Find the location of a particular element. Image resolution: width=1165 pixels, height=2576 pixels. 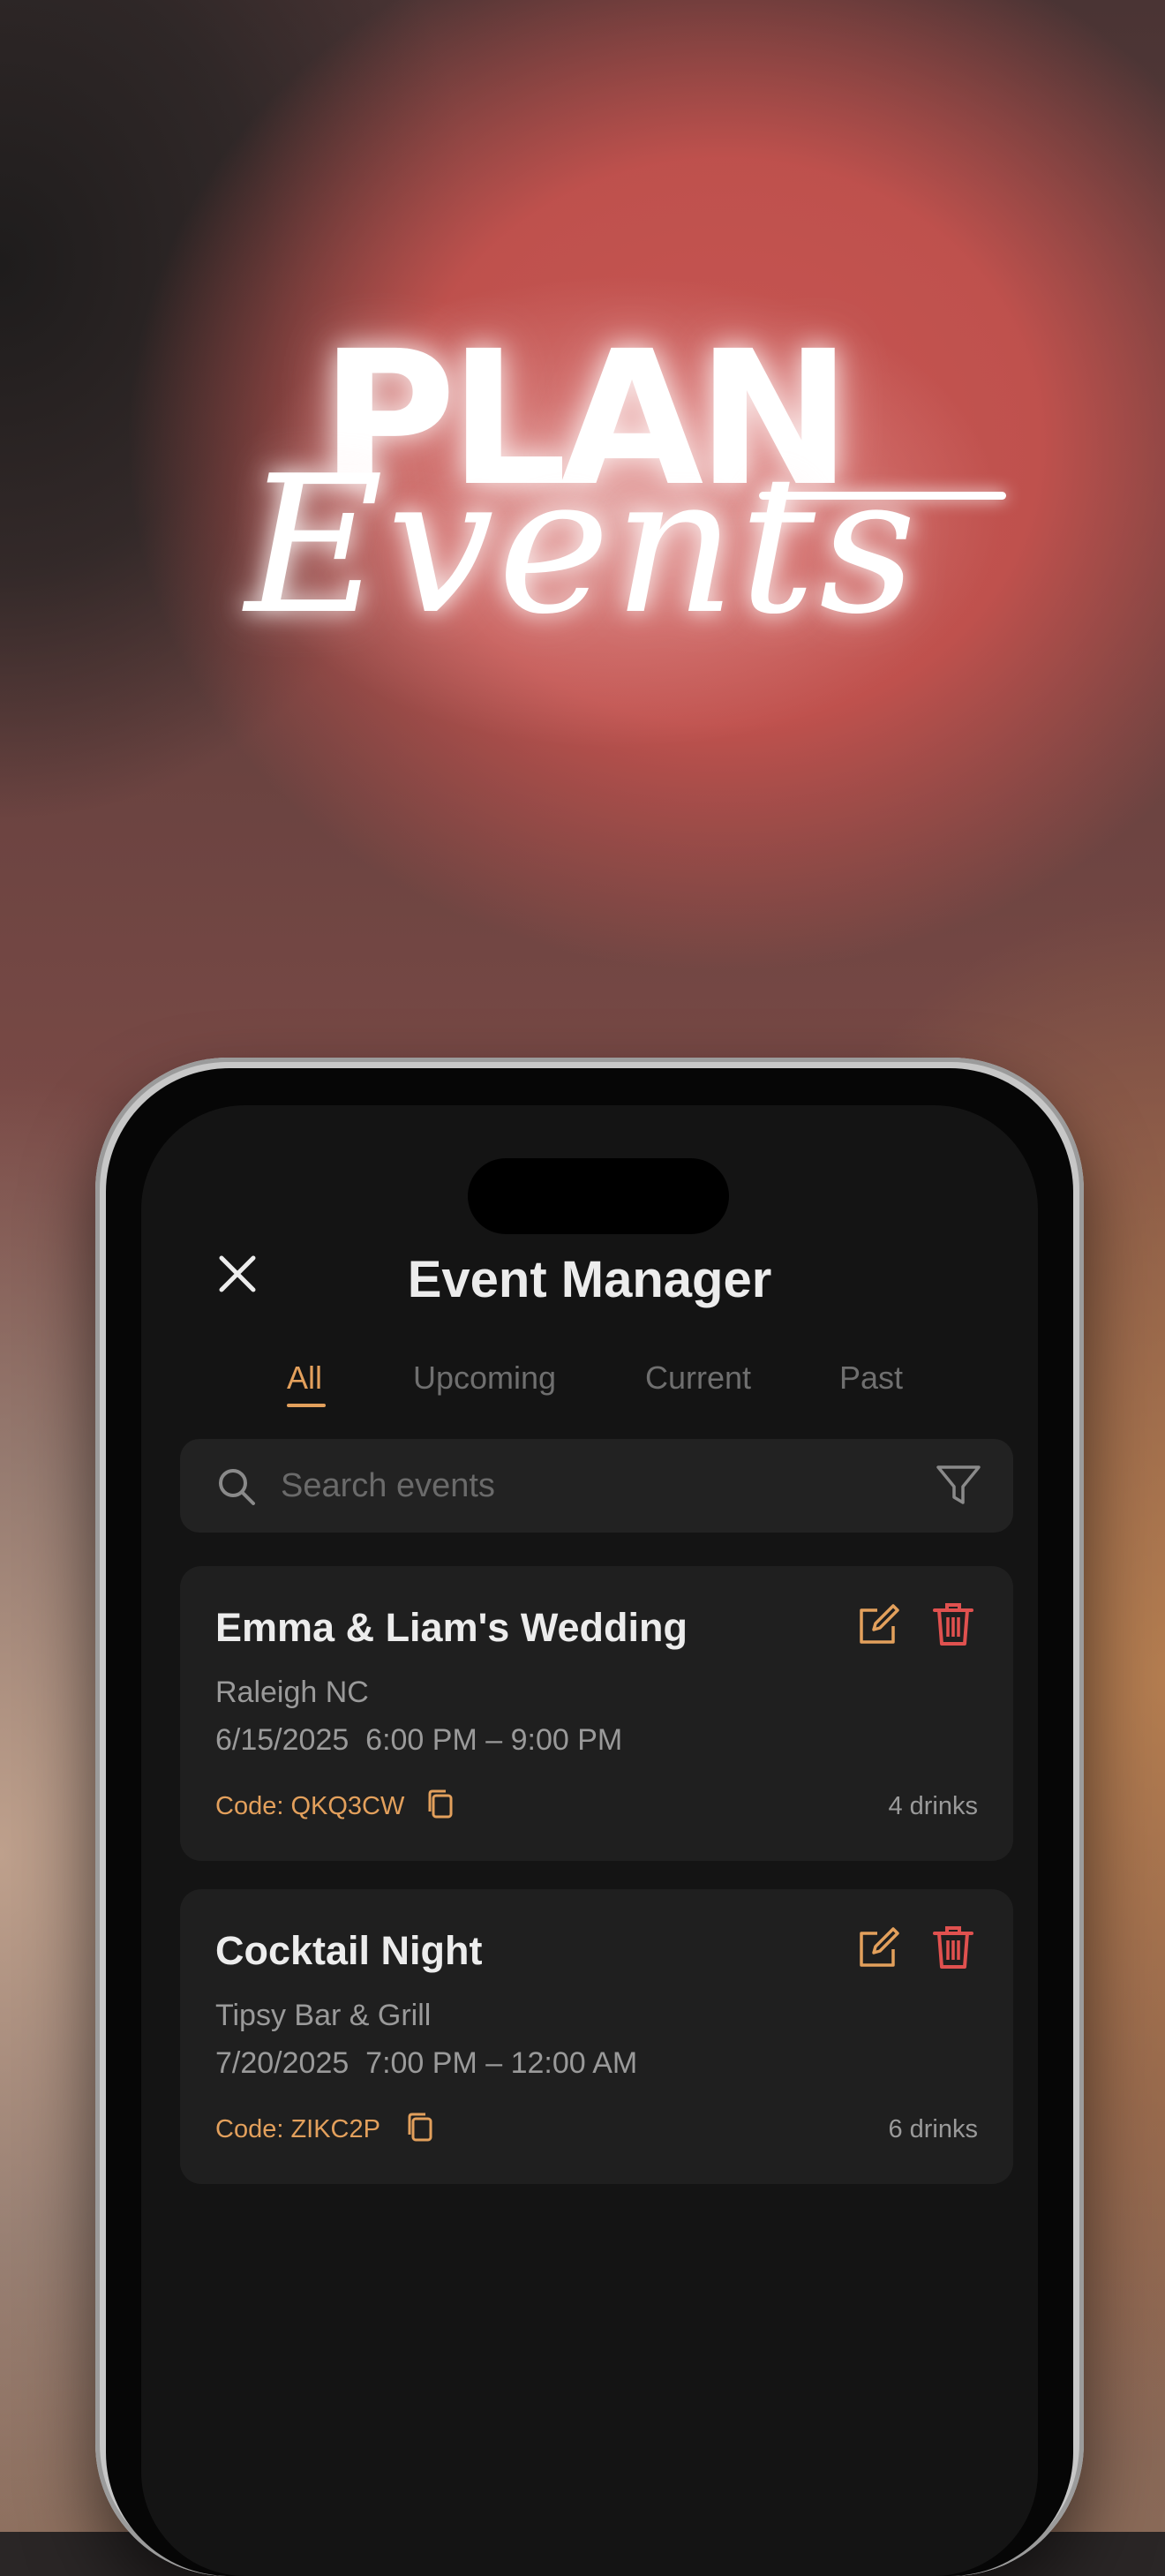

event-drinks: 6 drinks is located at coordinates (933, 2129).